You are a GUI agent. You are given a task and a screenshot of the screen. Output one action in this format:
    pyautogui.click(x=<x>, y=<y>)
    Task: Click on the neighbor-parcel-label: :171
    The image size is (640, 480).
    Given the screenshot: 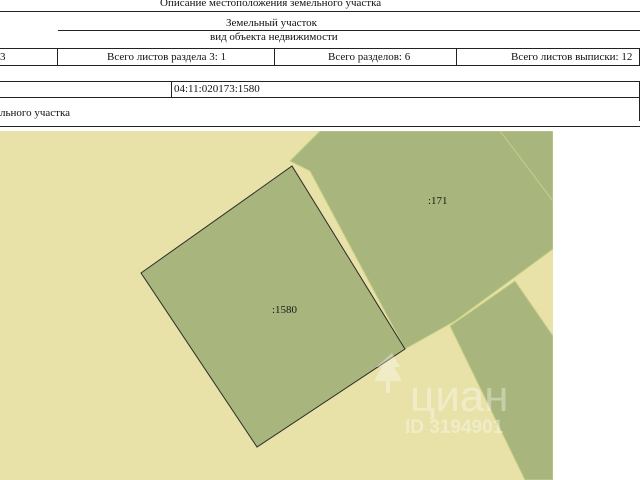 What is the action you would take?
    pyautogui.click(x=438, y=201)
    